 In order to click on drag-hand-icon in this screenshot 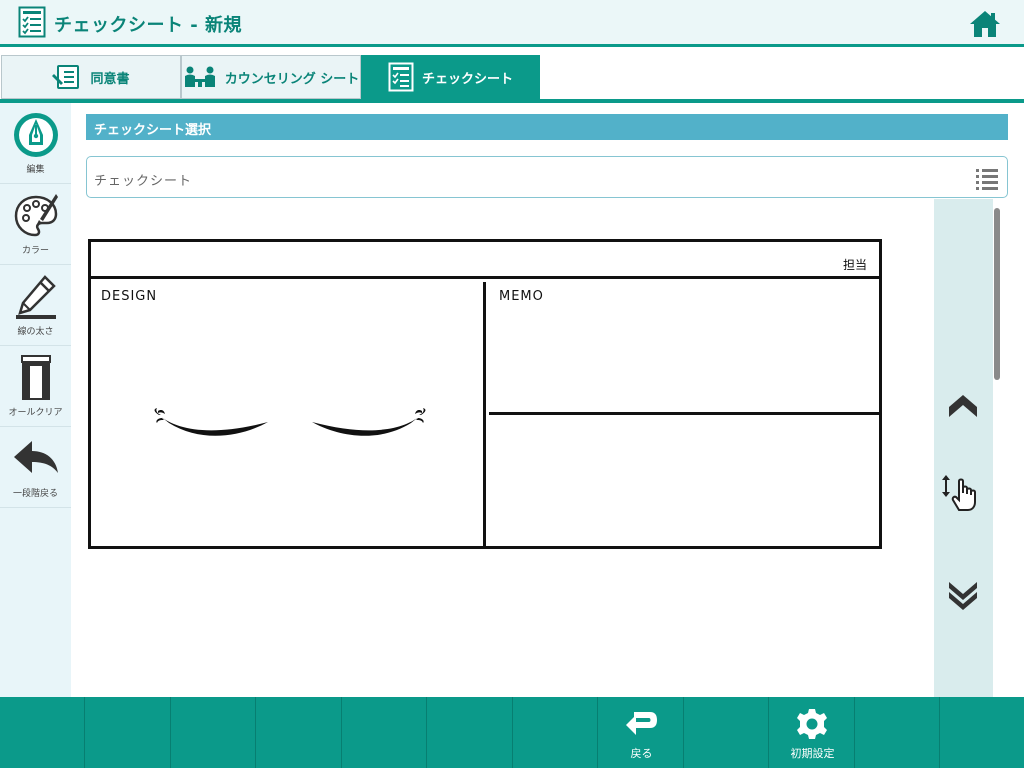, I will do `click(963, 493)`.